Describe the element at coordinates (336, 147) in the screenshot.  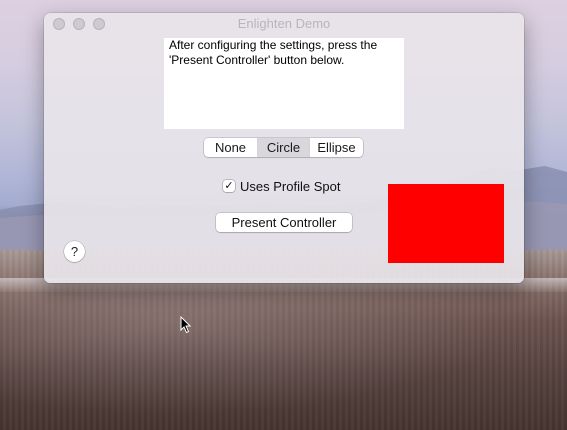
I see `segment-ellipse: Ellipse` at that location.